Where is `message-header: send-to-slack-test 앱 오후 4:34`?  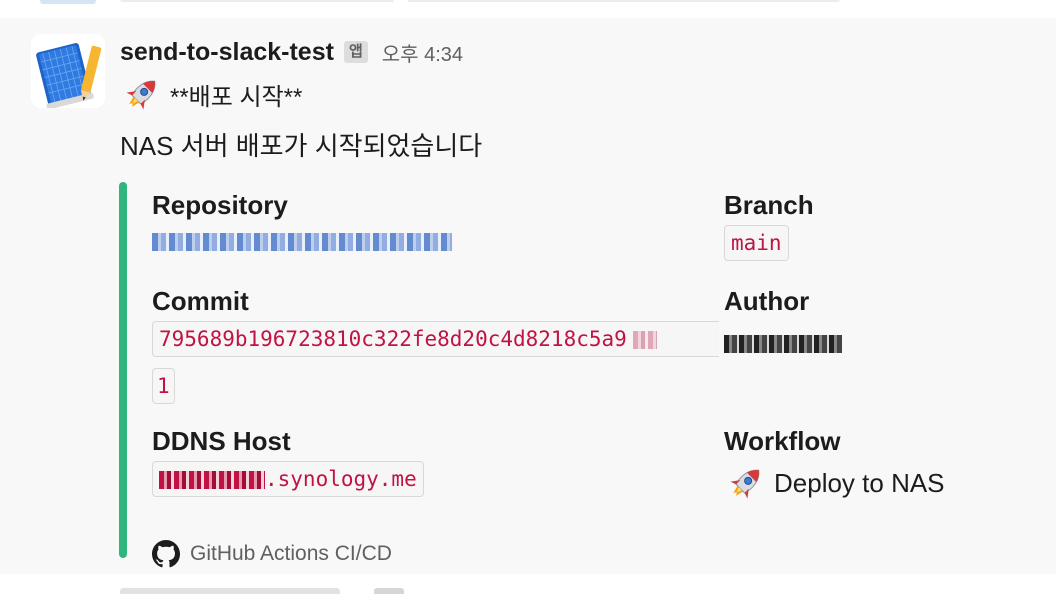
message-header: send-to-slack-test 앱 오후 4:34 is located at coordinates (291, 52).